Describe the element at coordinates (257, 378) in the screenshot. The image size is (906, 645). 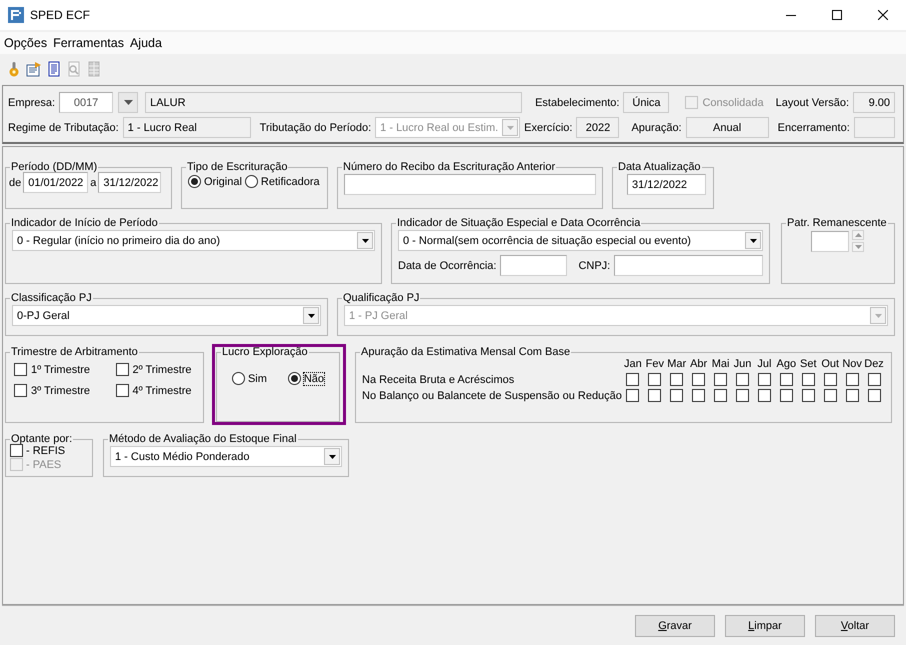
I see `radio-label: Sim` at that location.